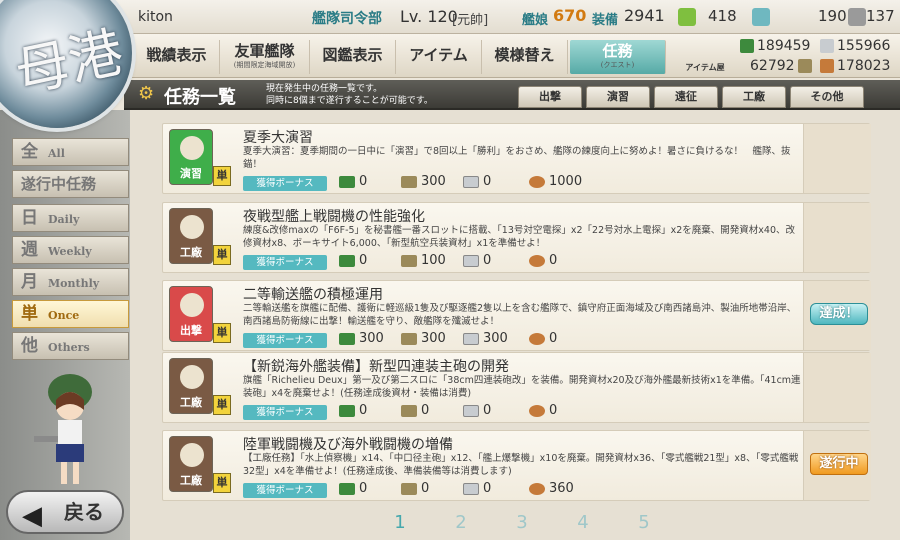 The width and height of the screenshot is (900, 540). I want to click on category-daily: 日 Daily, so click(70, 218).